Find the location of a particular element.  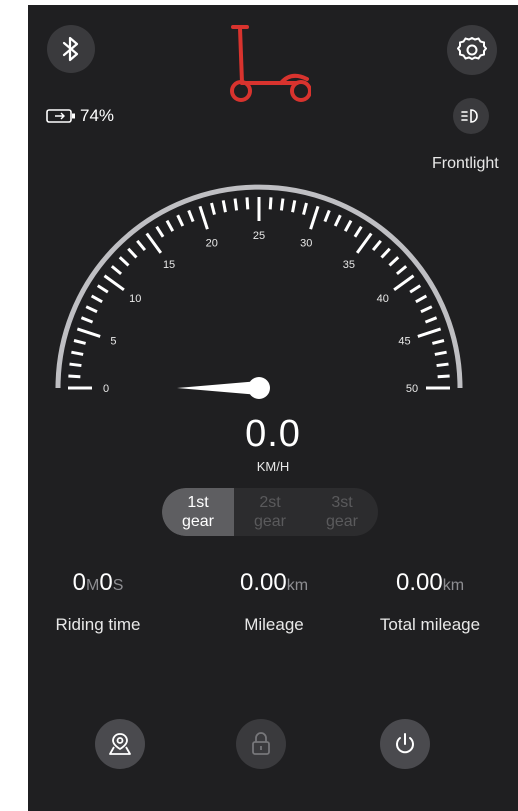

gauge-tick-label: 40 is located at coordinates (383, 299).